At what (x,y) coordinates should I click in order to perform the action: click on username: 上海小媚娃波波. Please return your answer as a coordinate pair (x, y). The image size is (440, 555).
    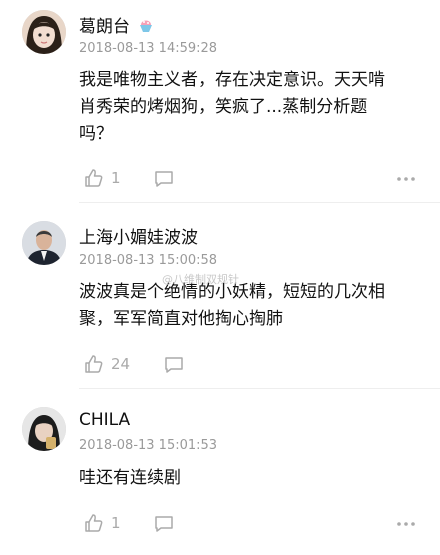
    Looking at the image, I should click on (138, 235).